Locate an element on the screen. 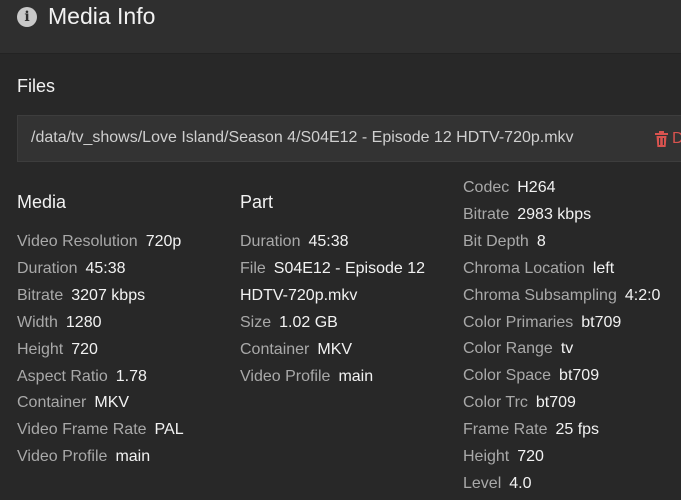  part-size-value: 1.02 GB is located at coordinates (308, 322).